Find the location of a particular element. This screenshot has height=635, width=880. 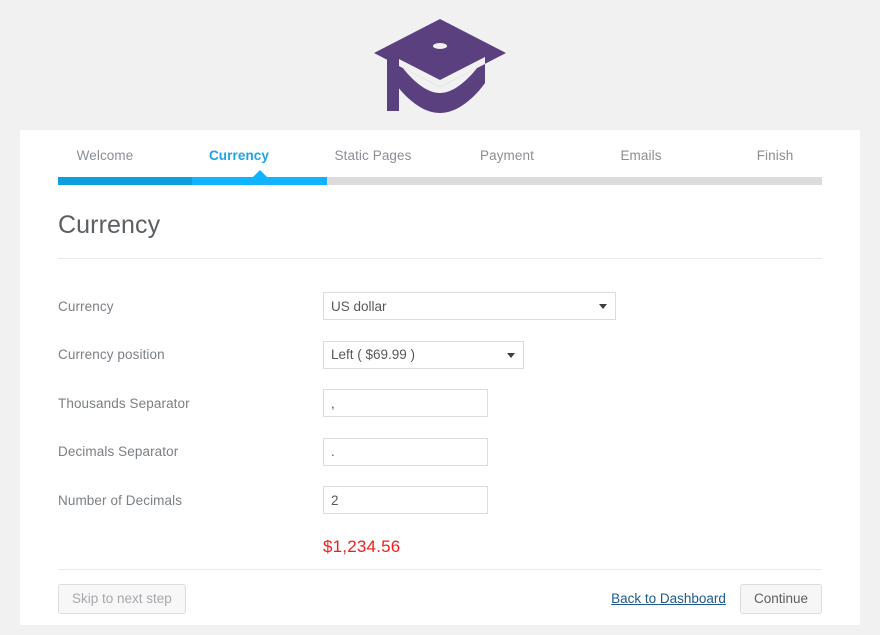

currency-position-label: Currency position is located at coordinates (111, 355).